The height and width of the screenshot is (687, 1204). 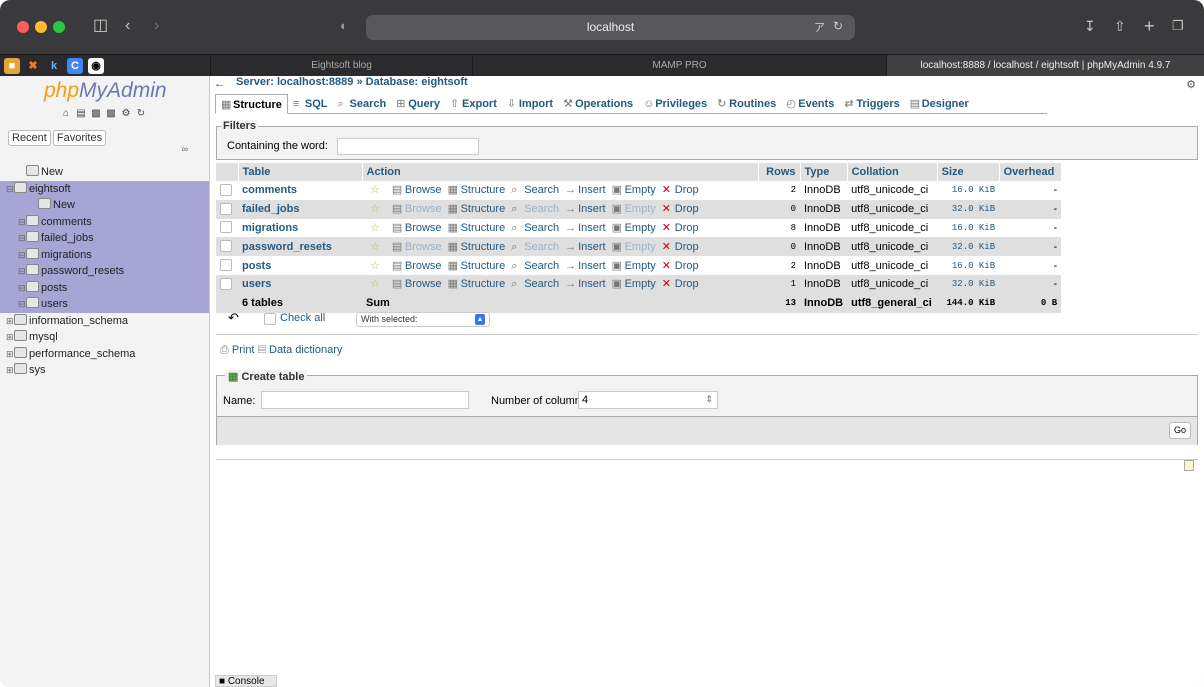 I want to click on reload-navigation-icon: ↻, so click(x=141, y=114).